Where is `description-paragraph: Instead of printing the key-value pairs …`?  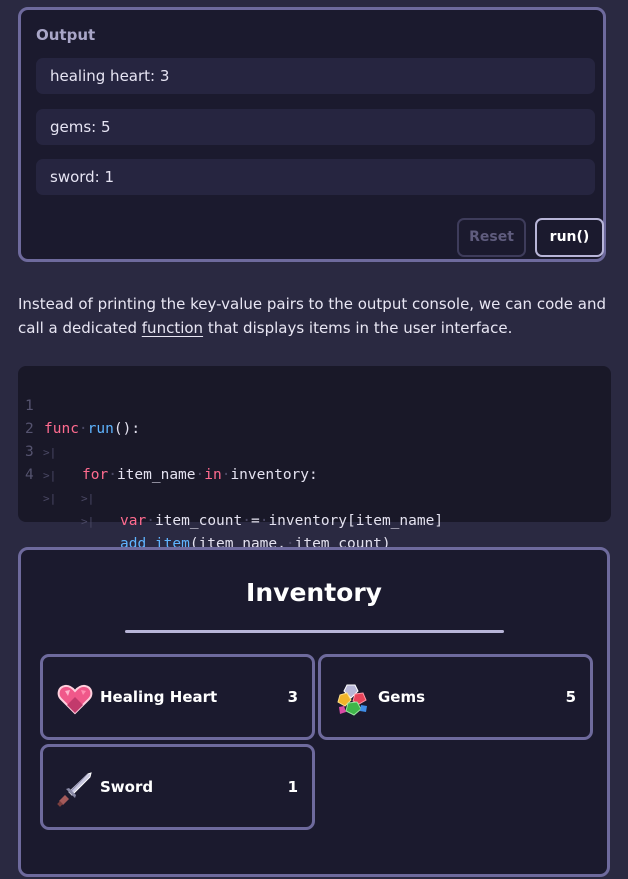 description-paragraph: Instead of printing the key-value pairs … is located at coordinates (315, 316).